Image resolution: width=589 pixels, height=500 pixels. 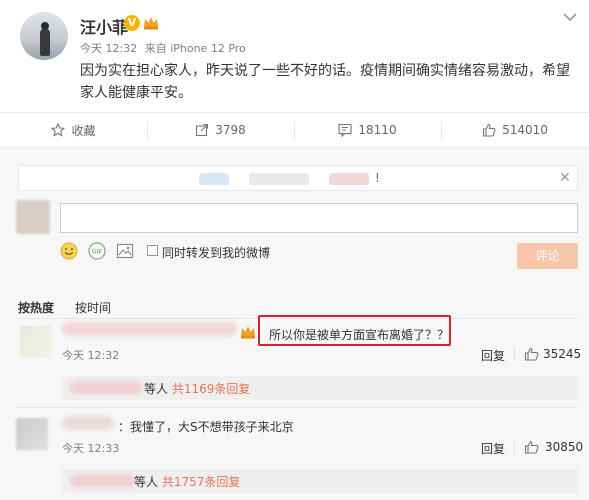 I want to click on comment-input, so click(x=319, y=218).